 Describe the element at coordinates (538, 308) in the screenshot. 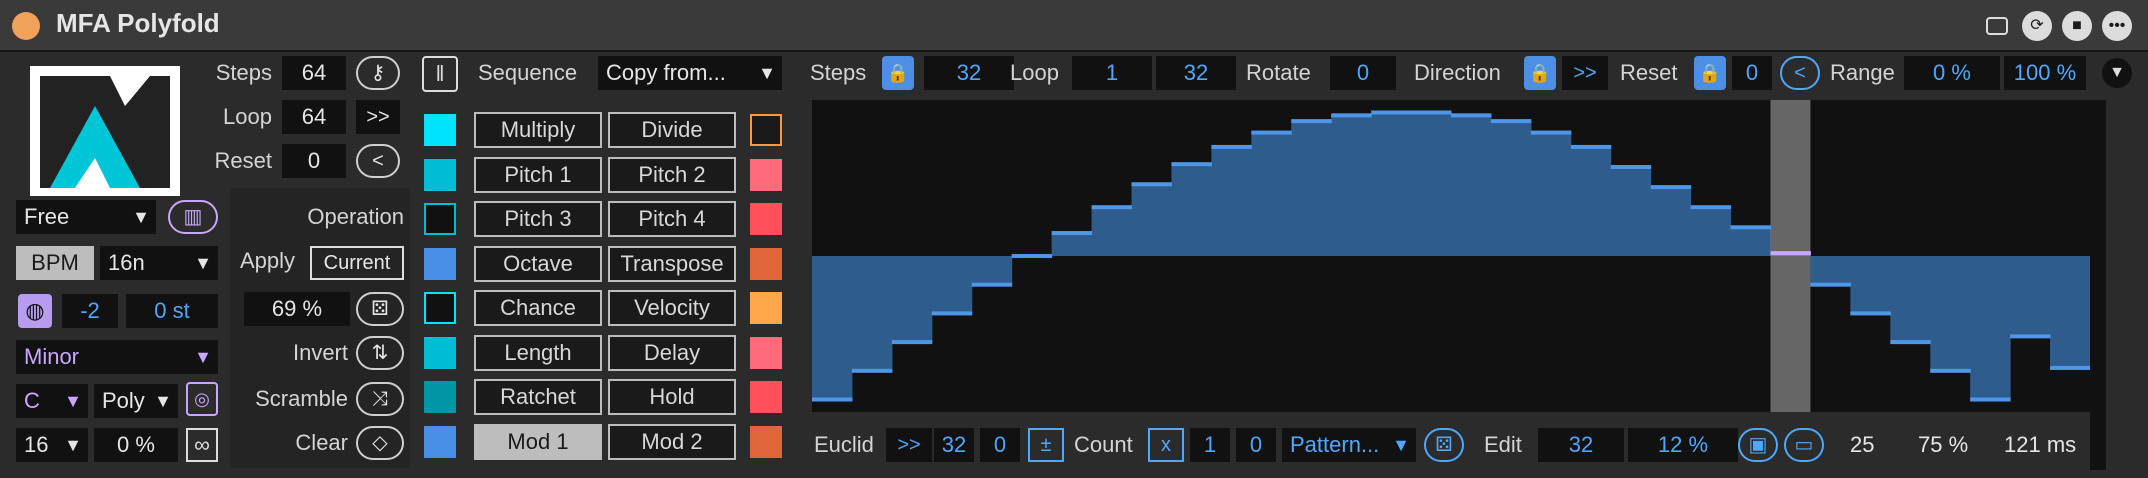

I see `op-button-a: Chance` at that location.